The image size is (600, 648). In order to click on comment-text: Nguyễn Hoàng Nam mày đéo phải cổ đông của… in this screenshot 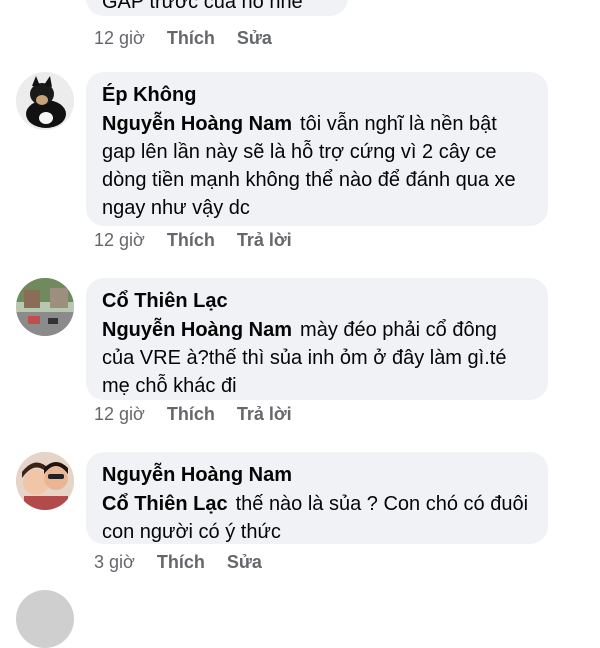, I will do `click(316, 358)`.